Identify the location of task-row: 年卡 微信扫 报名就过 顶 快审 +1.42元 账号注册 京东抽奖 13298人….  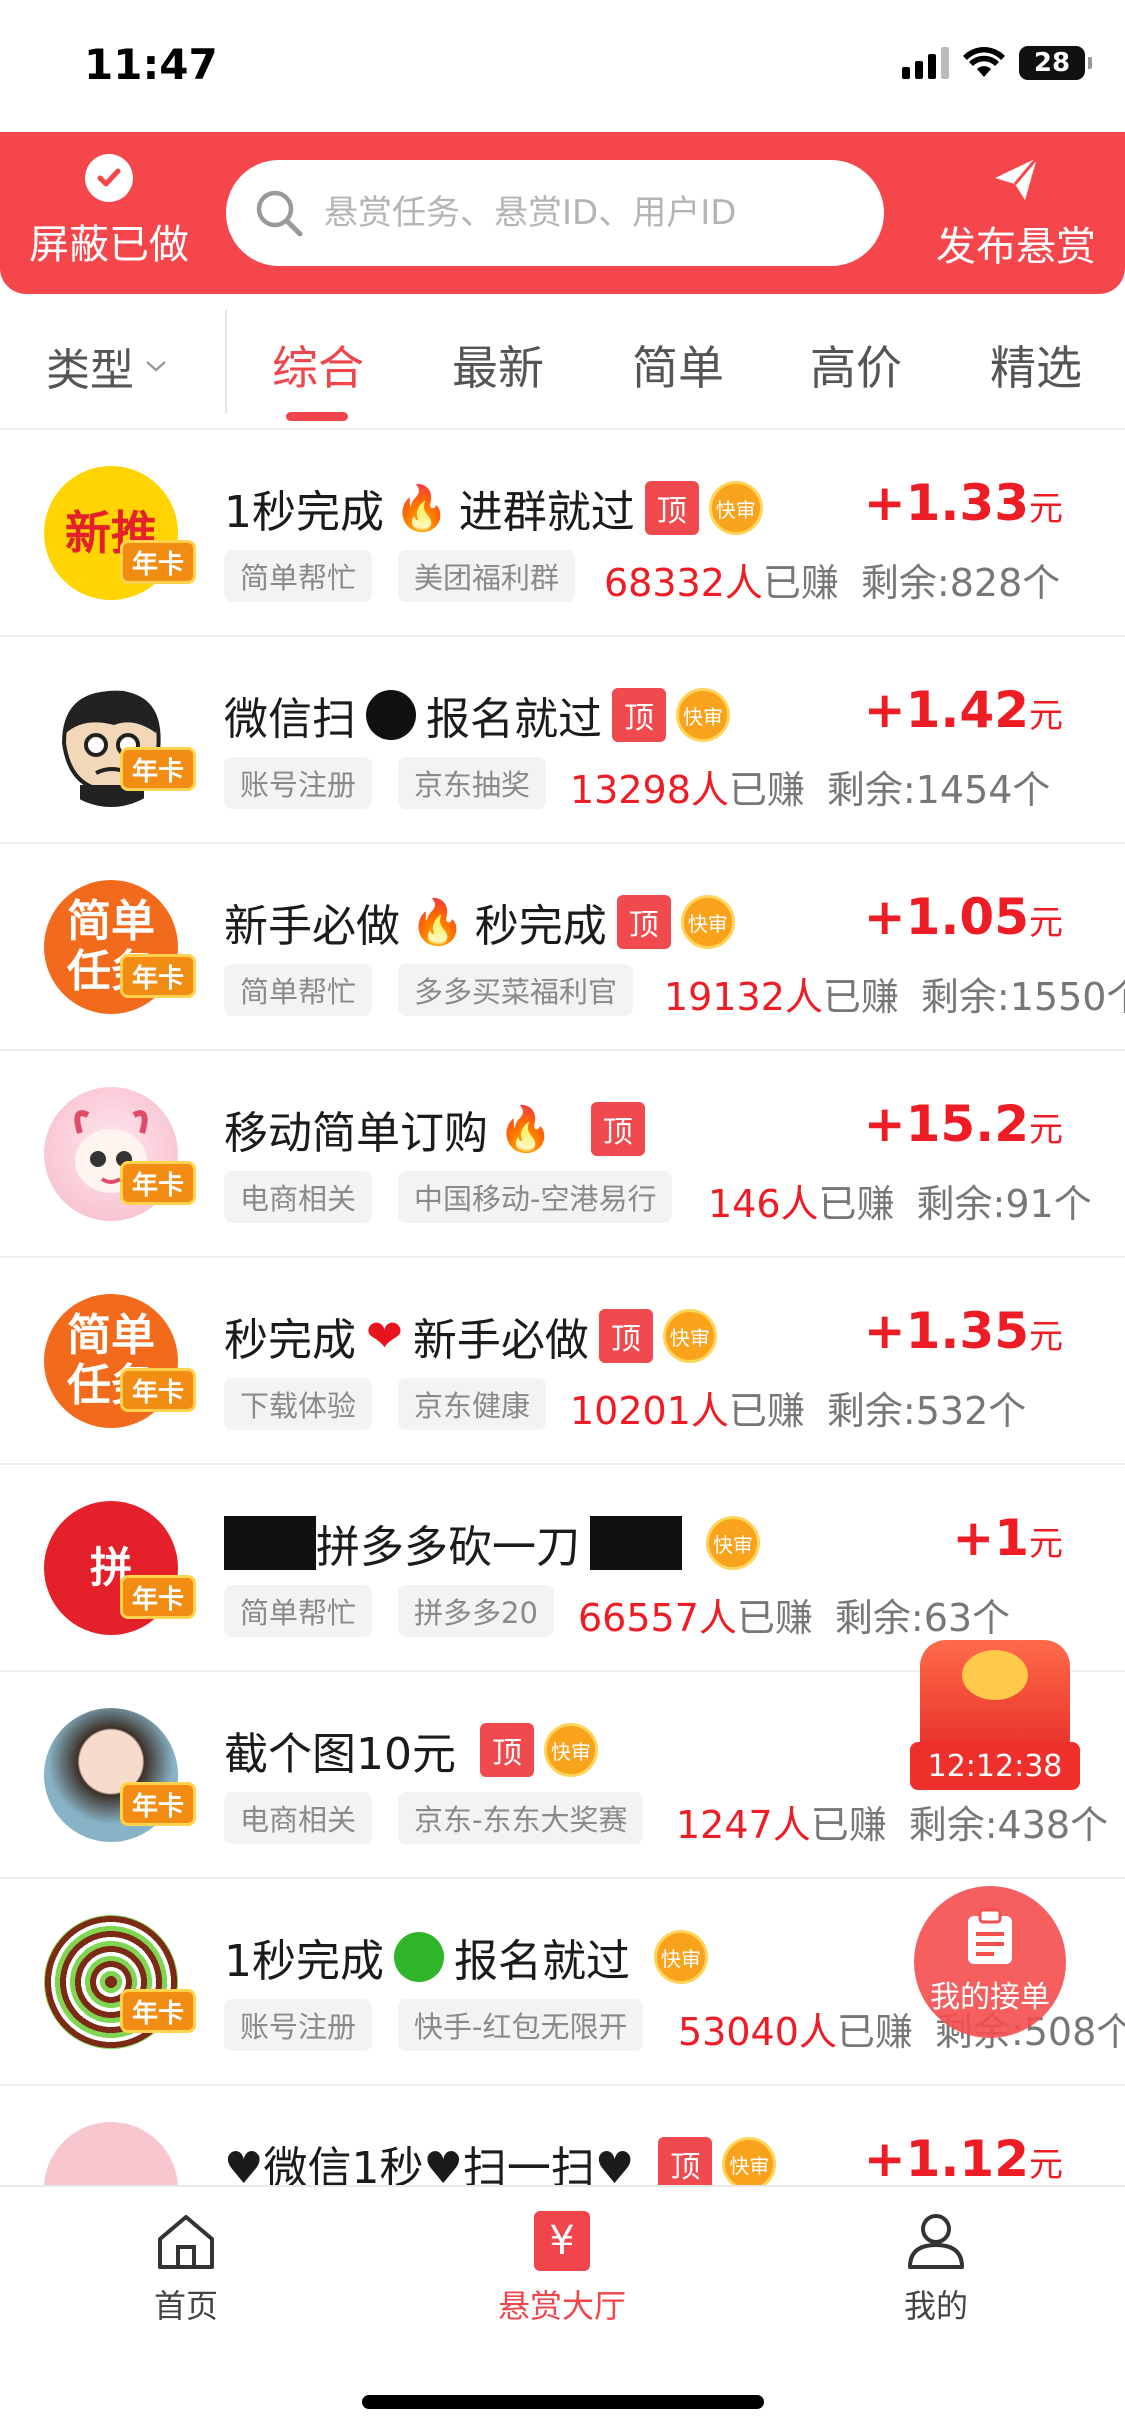
(562, 740).